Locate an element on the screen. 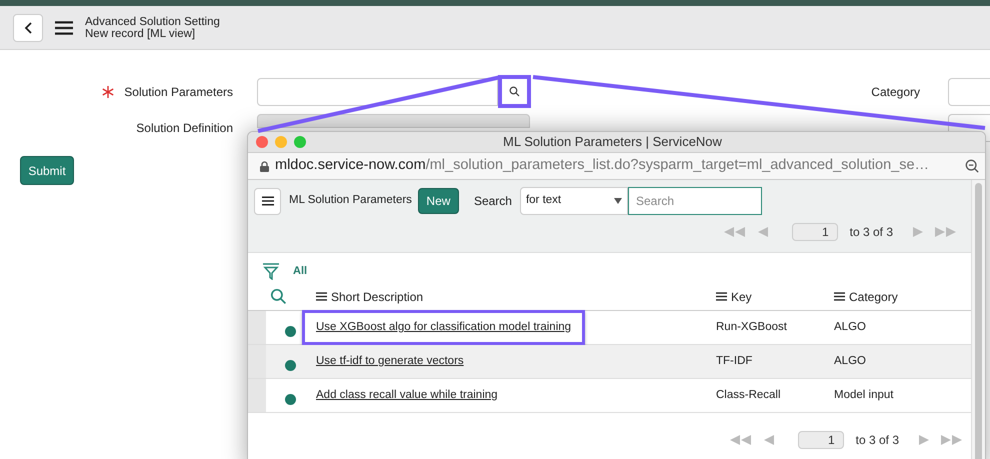  table-cell-text: TF-IDF is located at coordinates (735, 361).